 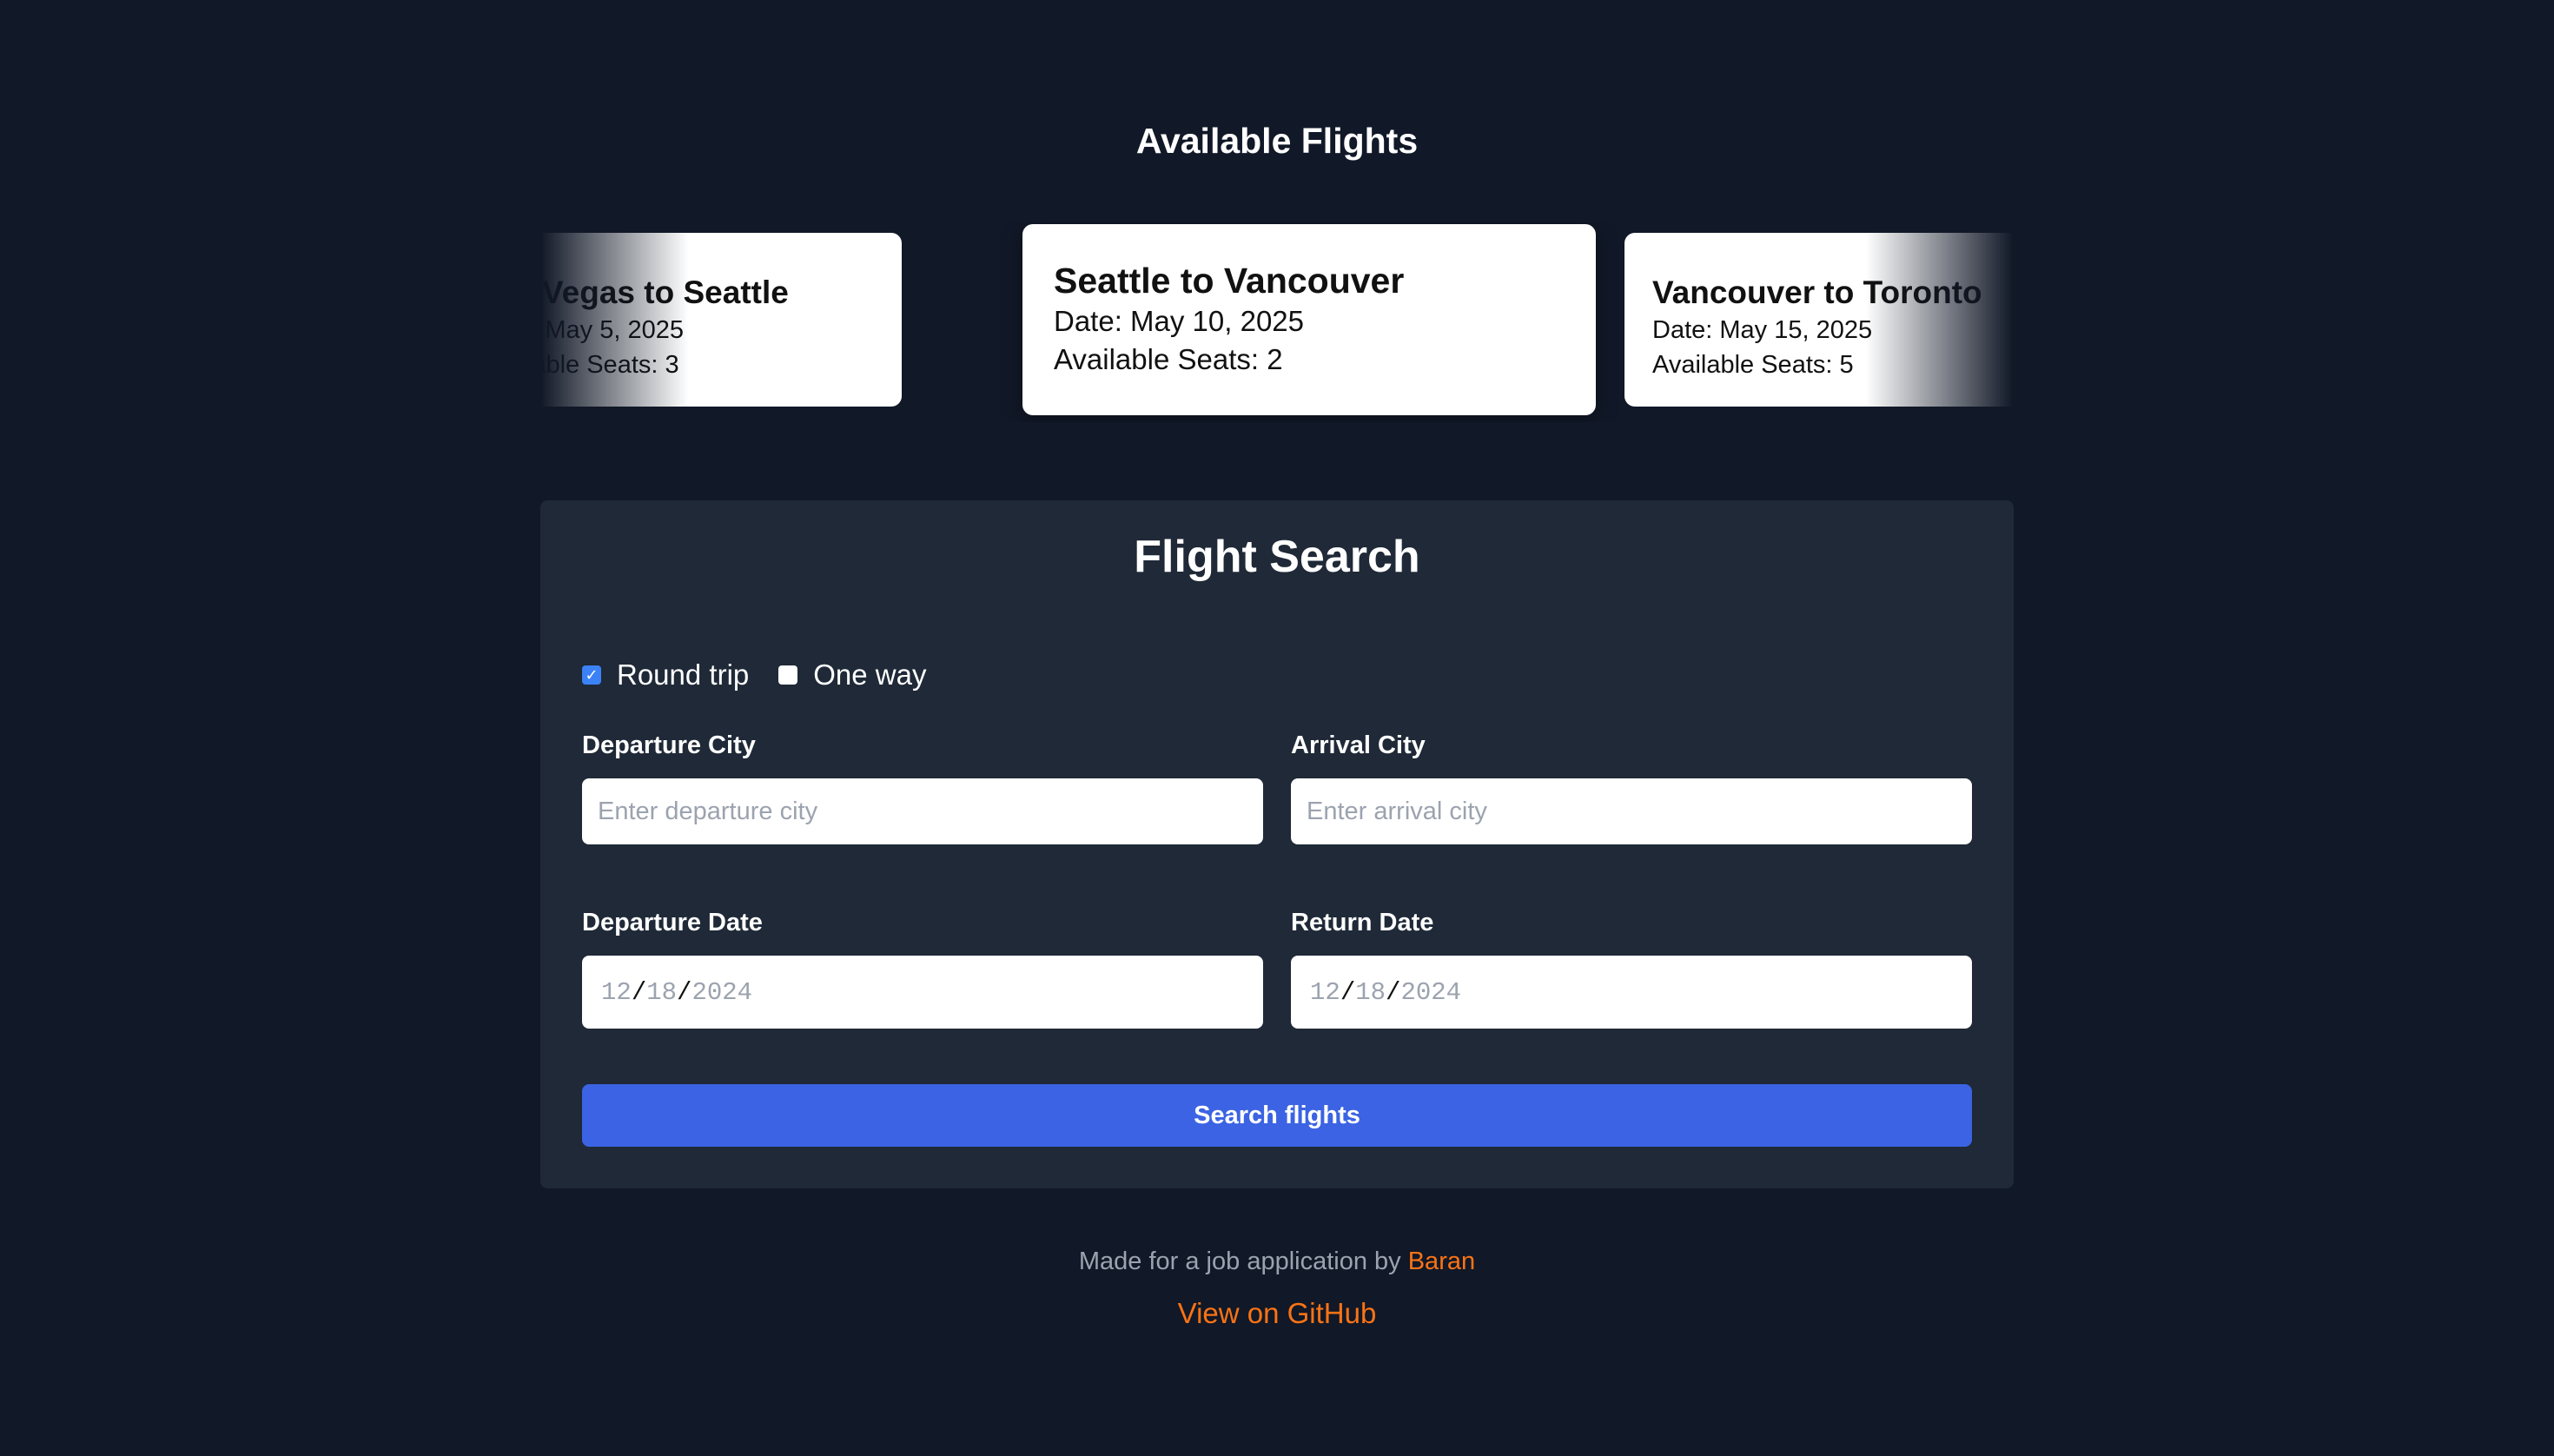 I want to click on footer-github: View on GitHub, so click(x=1277, y=1313).